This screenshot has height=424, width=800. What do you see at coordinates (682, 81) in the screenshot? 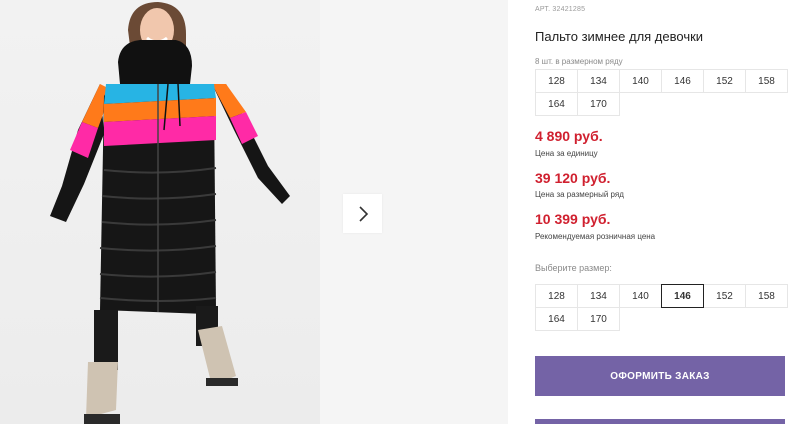
I see `pack-size-cell: 146` at bounding box center [682, 81].